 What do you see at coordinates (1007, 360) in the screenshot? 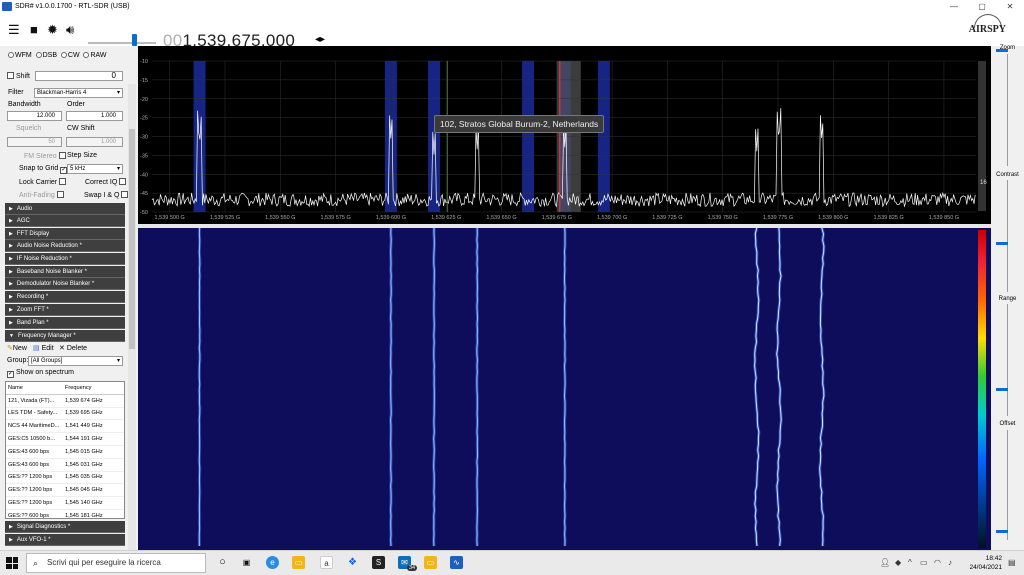
I see `range-slider-track` at bounding box center [1007, 360].